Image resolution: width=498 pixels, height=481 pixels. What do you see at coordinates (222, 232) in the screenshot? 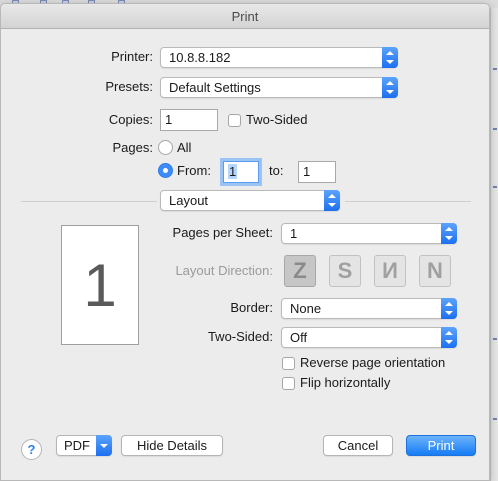
I see `pages-per-sheet-label: Pages per Sheet:` at bounding box center [222, 232].